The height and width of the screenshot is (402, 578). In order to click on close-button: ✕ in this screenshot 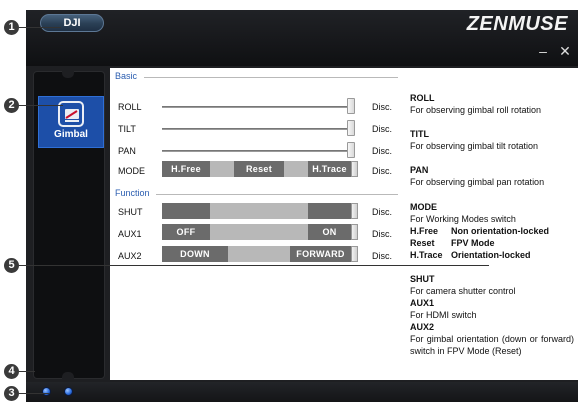, I will do `click(565, 51)`.